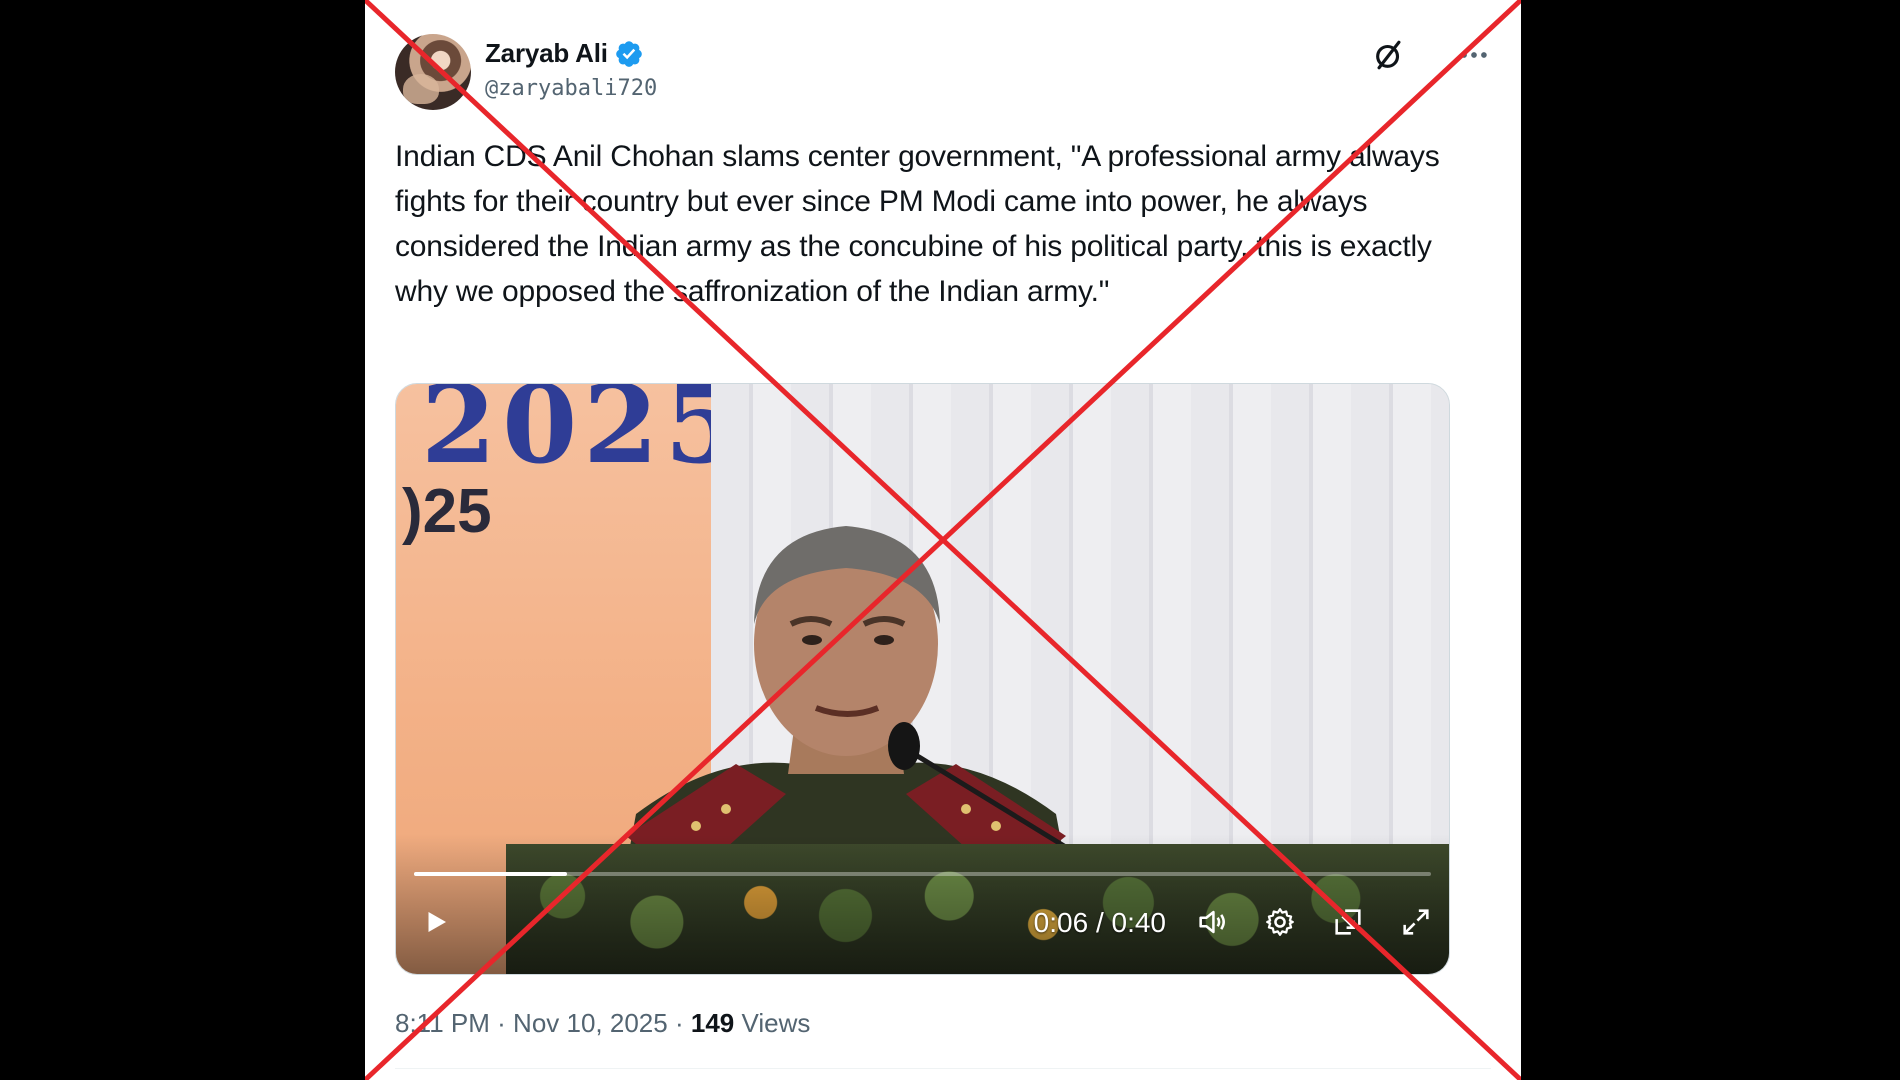 This screenshot has width=1900, height=1080. I want to click on picture-in-picture-icon, so click(1348, 922).